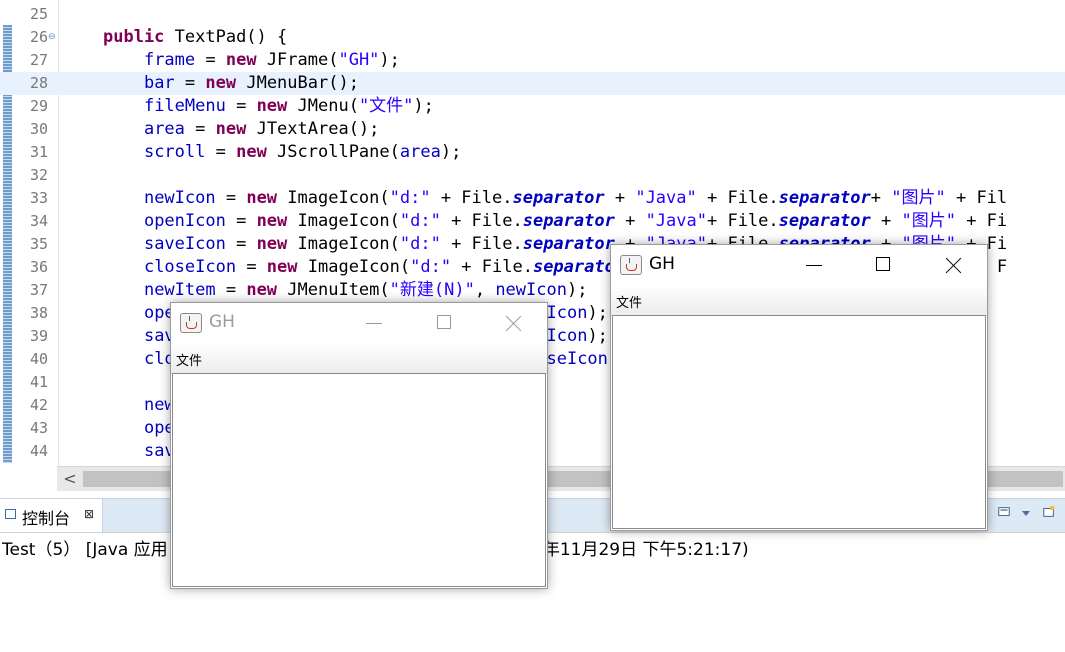 This screenshot has height=652, width=1065. Describe the element at coordinates (297, 83) in the screenshot. I see `code-token: JMenuBar();` at that location.